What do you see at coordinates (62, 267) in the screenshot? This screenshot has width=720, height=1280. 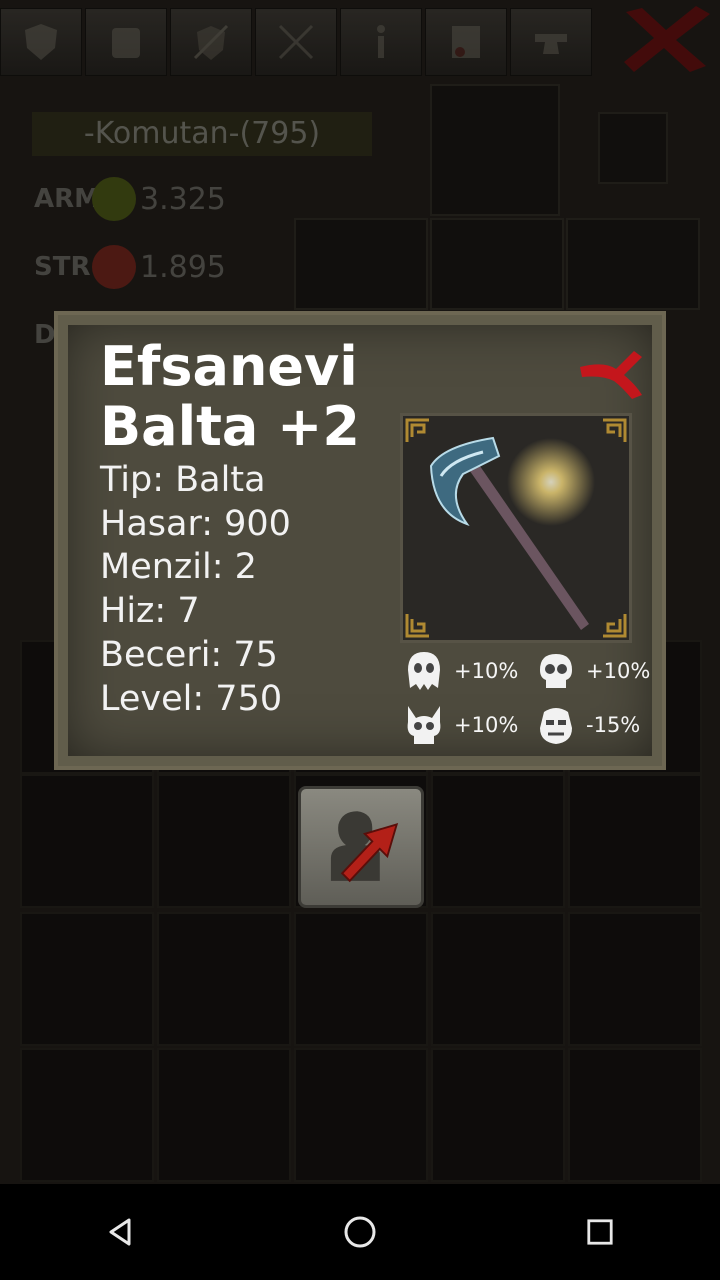 I see `stat-label: STR` at bounding box center [62, 267].